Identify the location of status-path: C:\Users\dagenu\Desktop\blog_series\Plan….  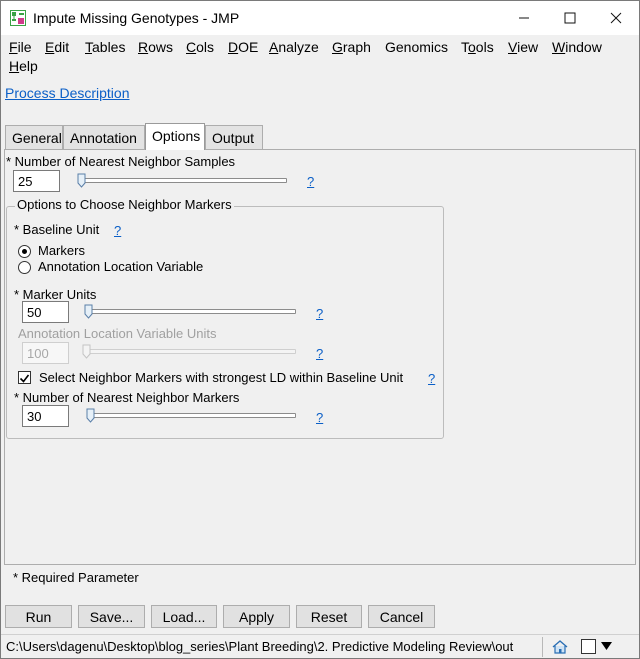
(260, 646).